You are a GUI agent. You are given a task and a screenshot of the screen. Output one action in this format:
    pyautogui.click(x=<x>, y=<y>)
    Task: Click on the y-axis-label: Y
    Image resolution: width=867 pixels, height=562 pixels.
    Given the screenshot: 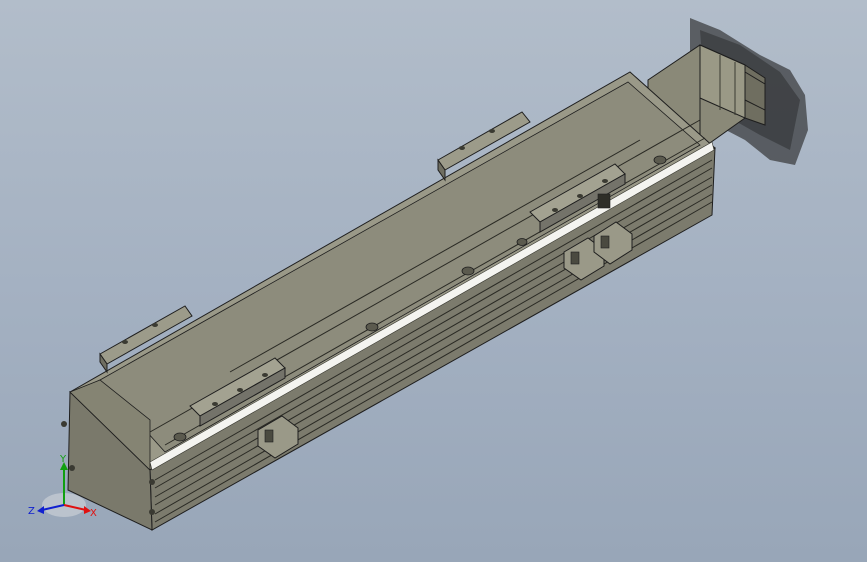 What is the action you would take?
    pyautogui.click(x=63, y=459)
    